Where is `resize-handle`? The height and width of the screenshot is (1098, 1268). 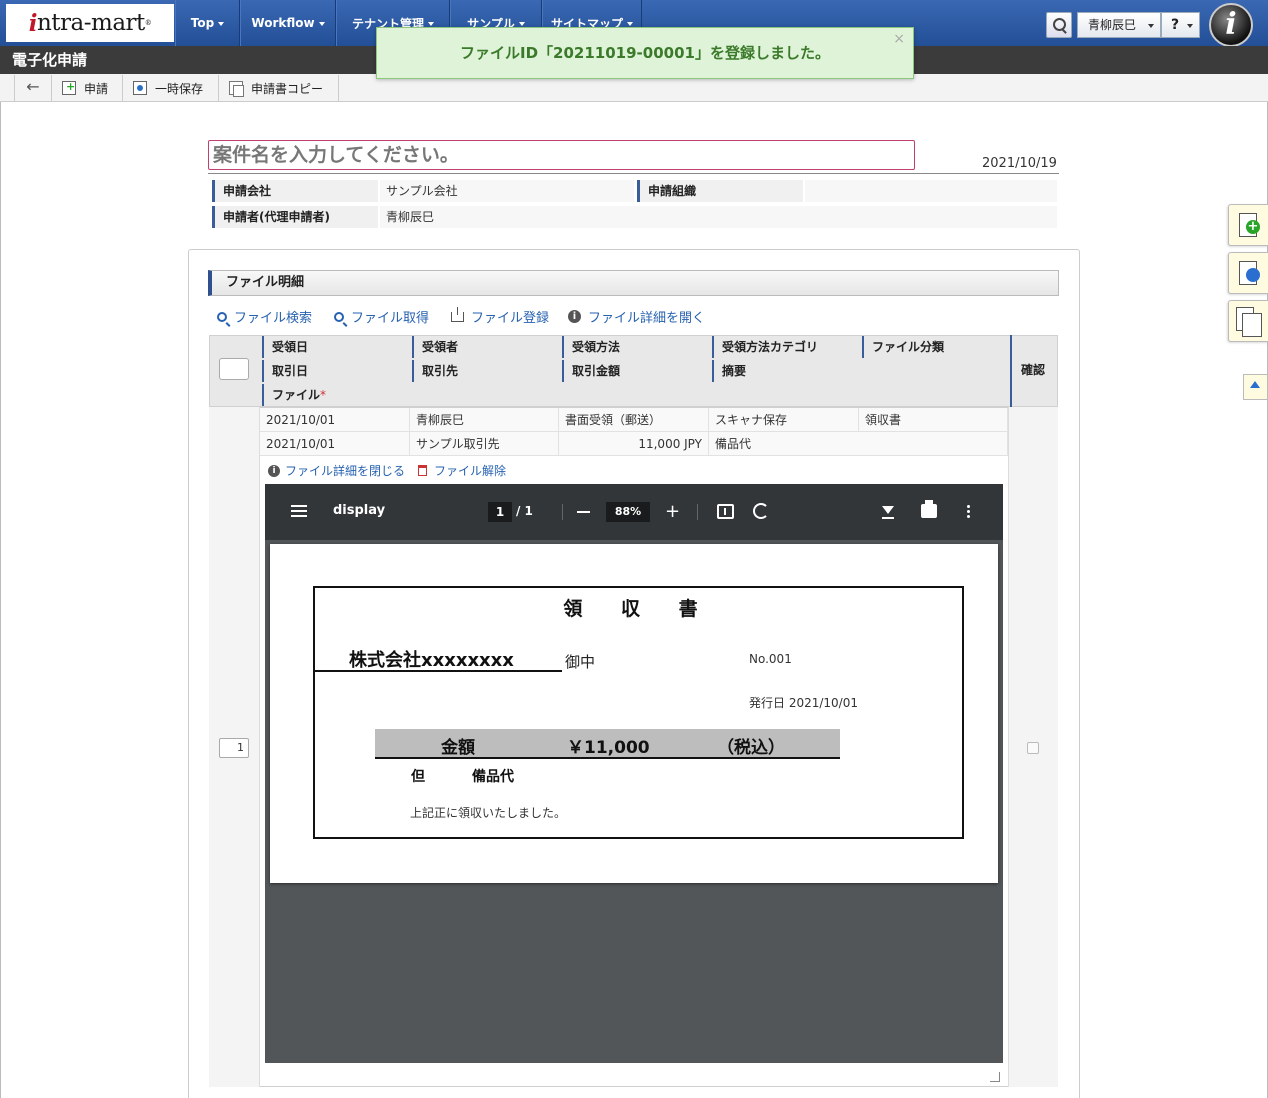
resize-handle is located at coordinates (995, 1077).